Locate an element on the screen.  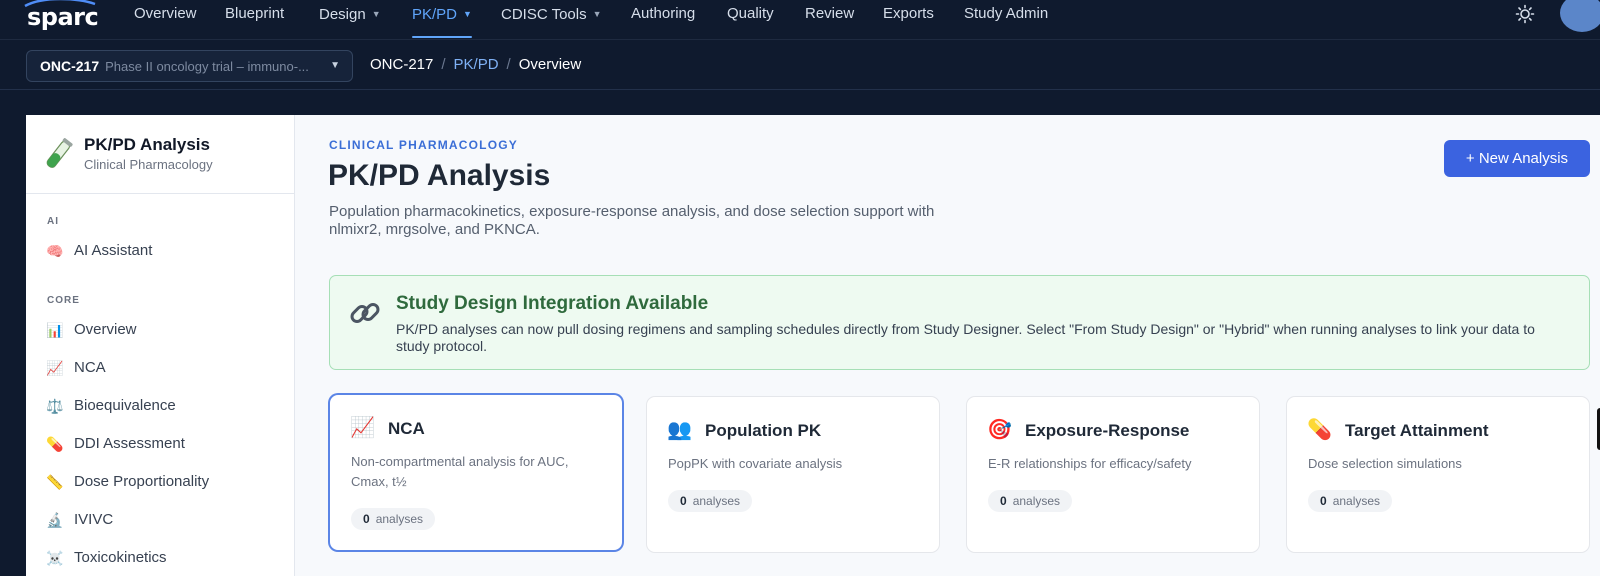
sun-icon is located at coordinates (1525, 14).